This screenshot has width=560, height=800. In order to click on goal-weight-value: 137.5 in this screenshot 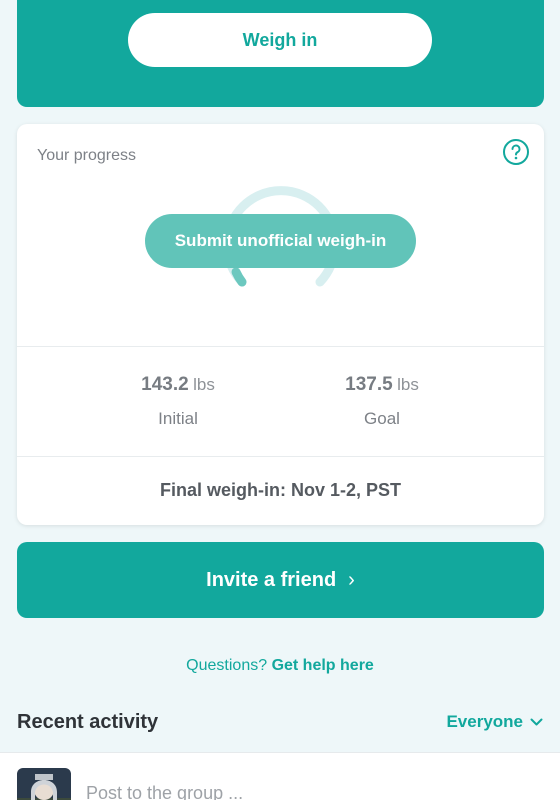, I will do `click(369, 384)`.